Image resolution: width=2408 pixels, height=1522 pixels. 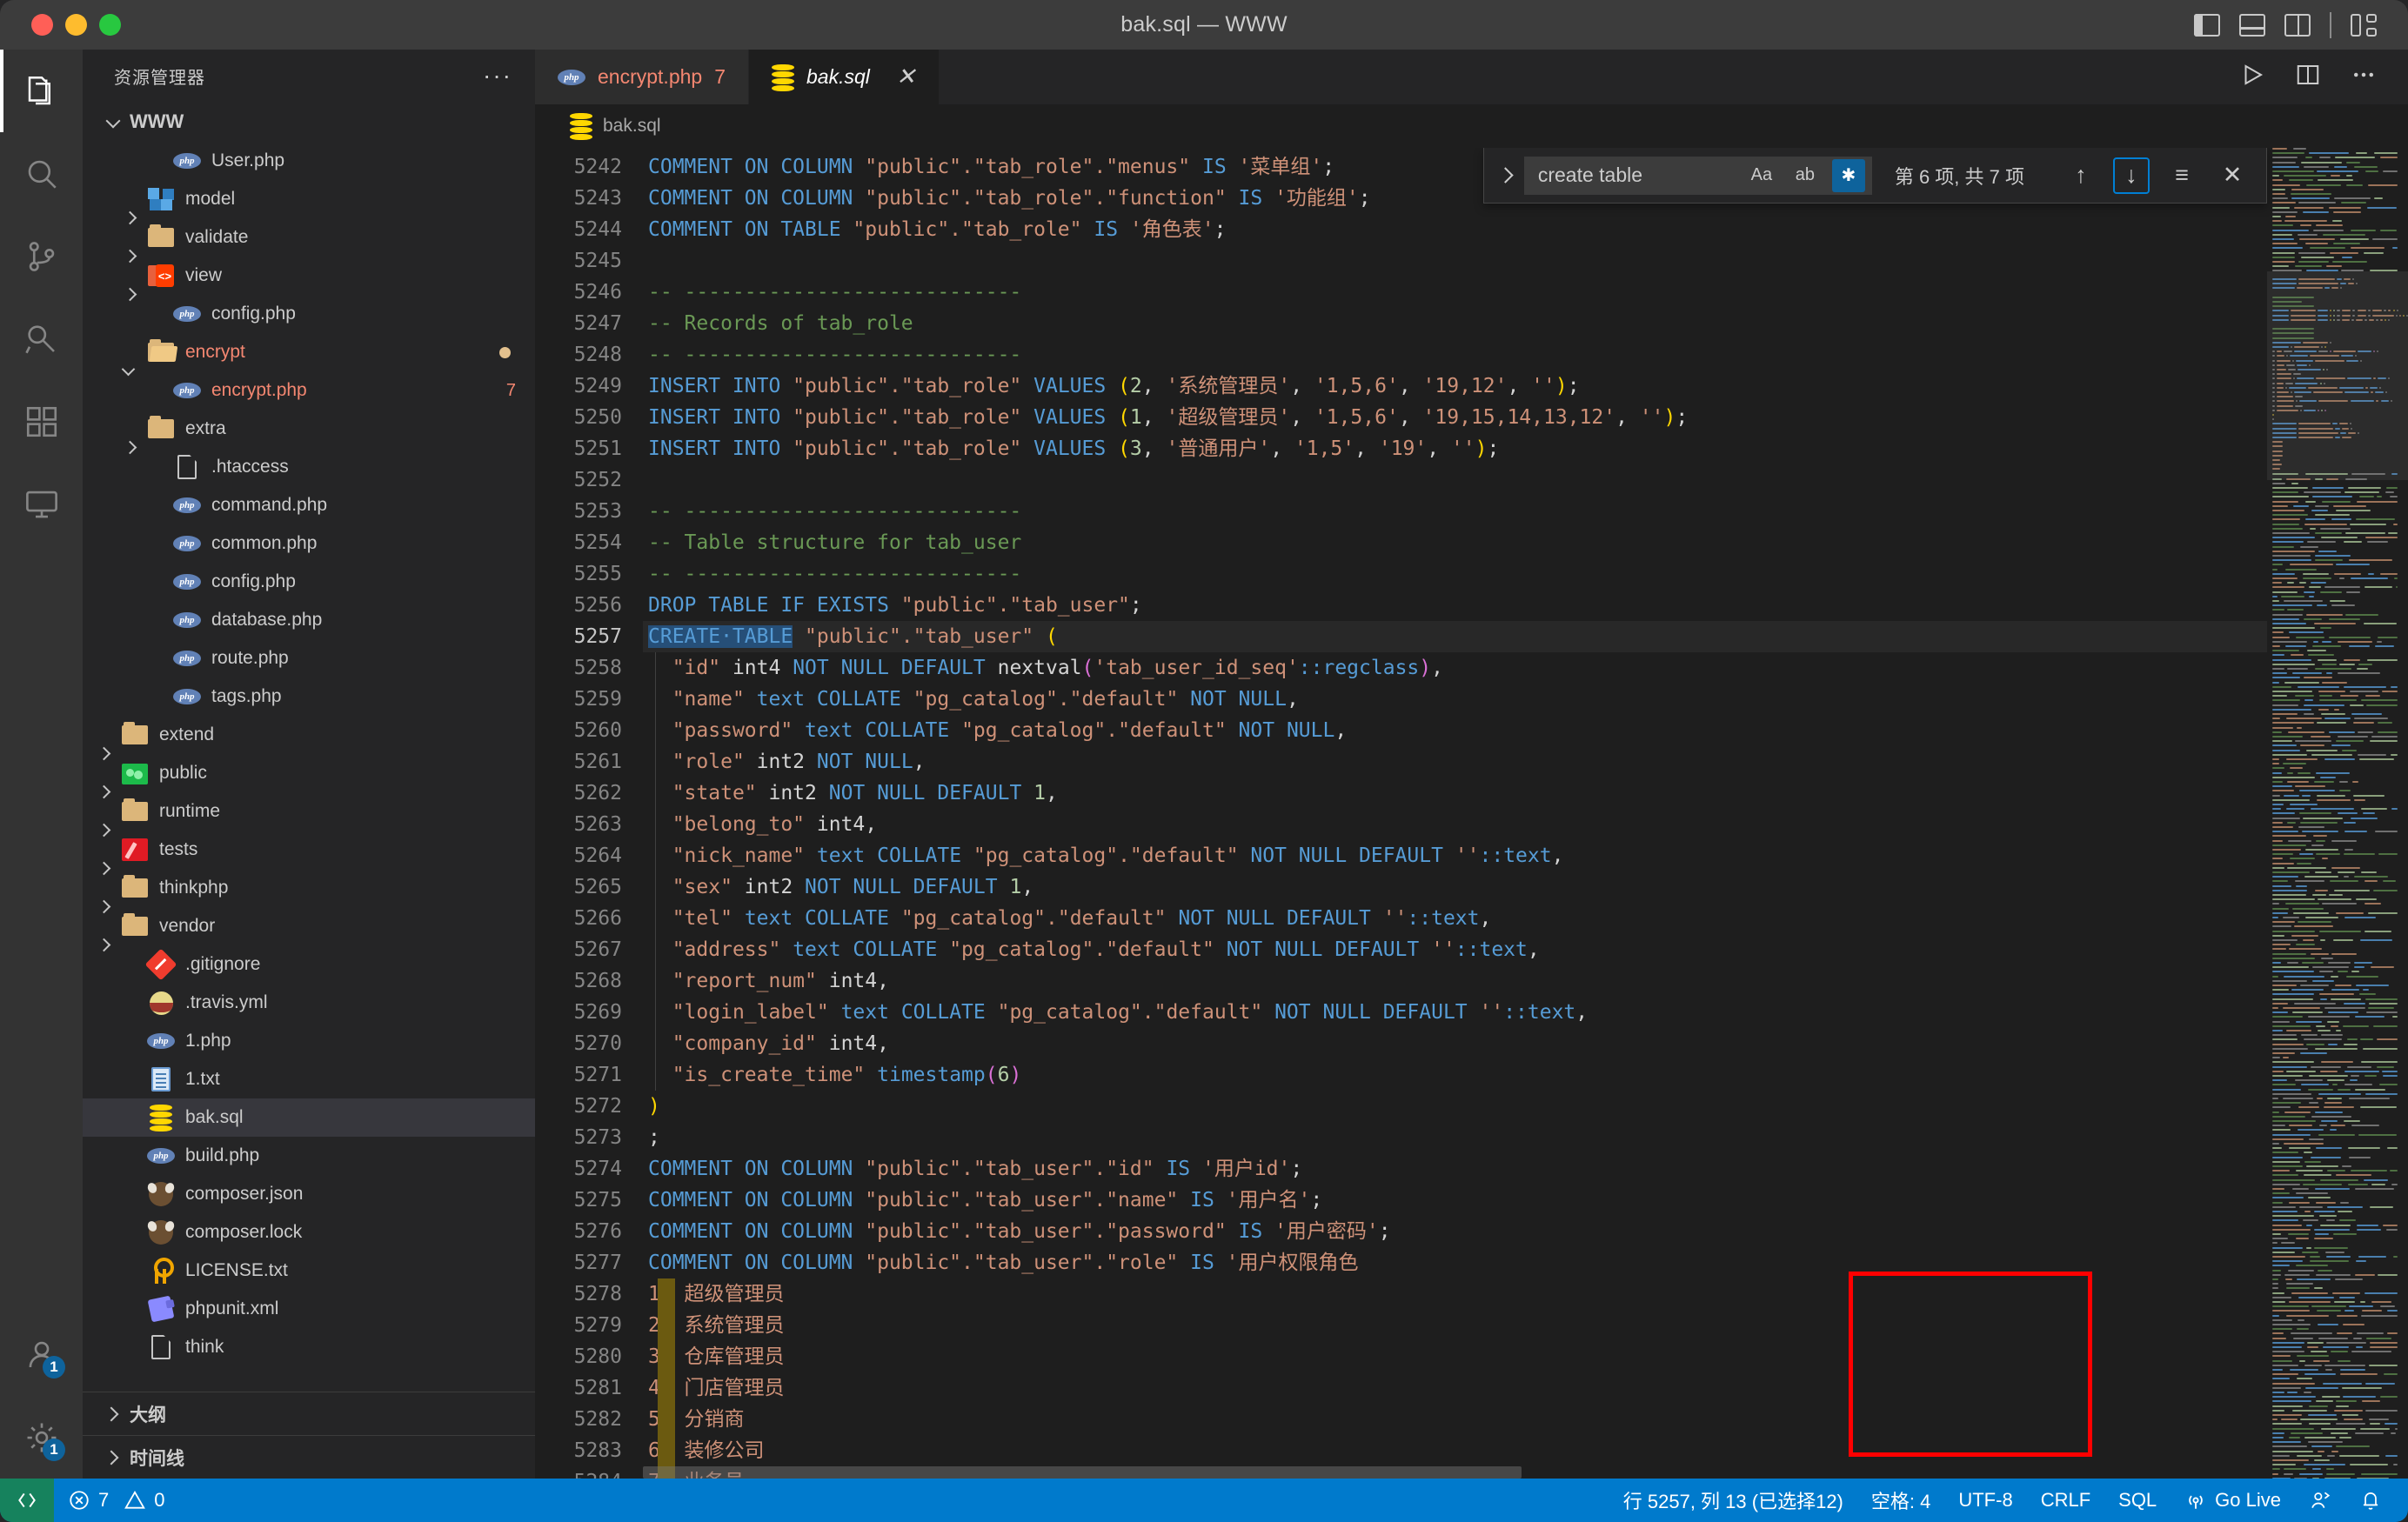 I want to click on outline-panel-header: 大纲, so click(x=309, y=1413).